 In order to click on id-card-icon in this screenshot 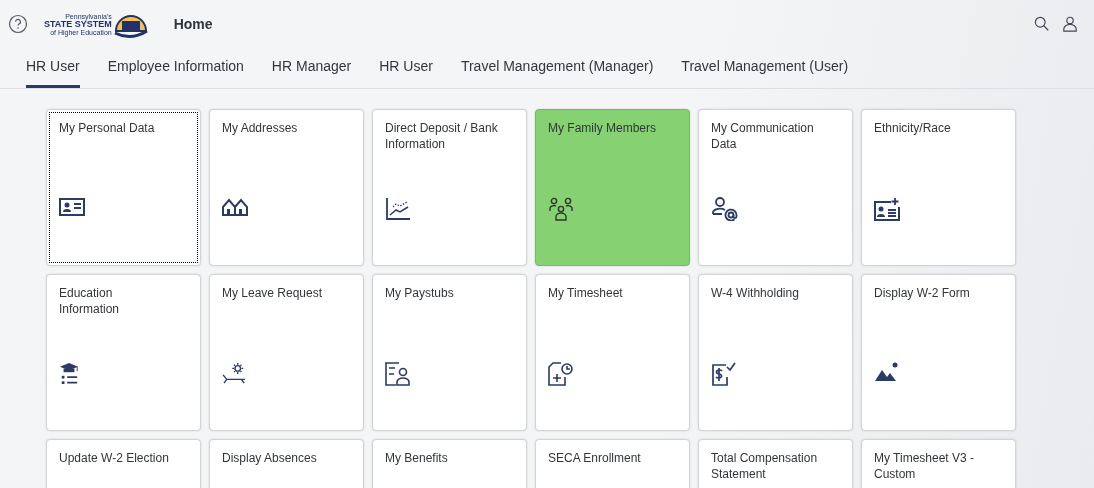, I will do `click(72, 207)`.